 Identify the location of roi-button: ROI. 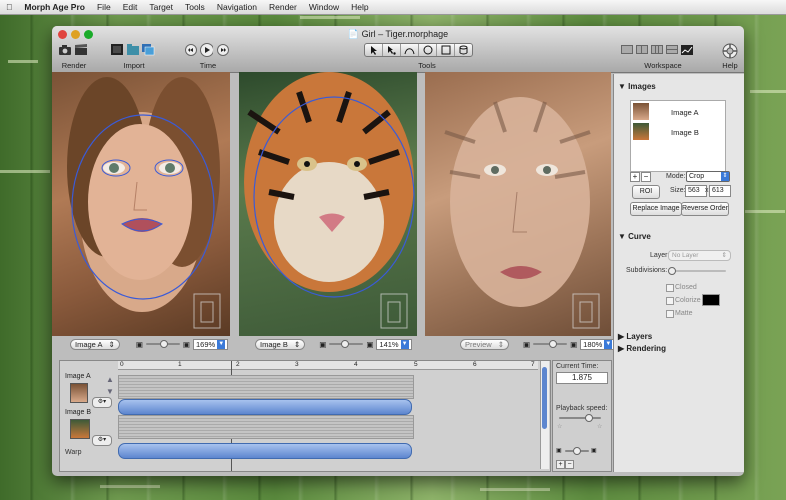
(646, 192).